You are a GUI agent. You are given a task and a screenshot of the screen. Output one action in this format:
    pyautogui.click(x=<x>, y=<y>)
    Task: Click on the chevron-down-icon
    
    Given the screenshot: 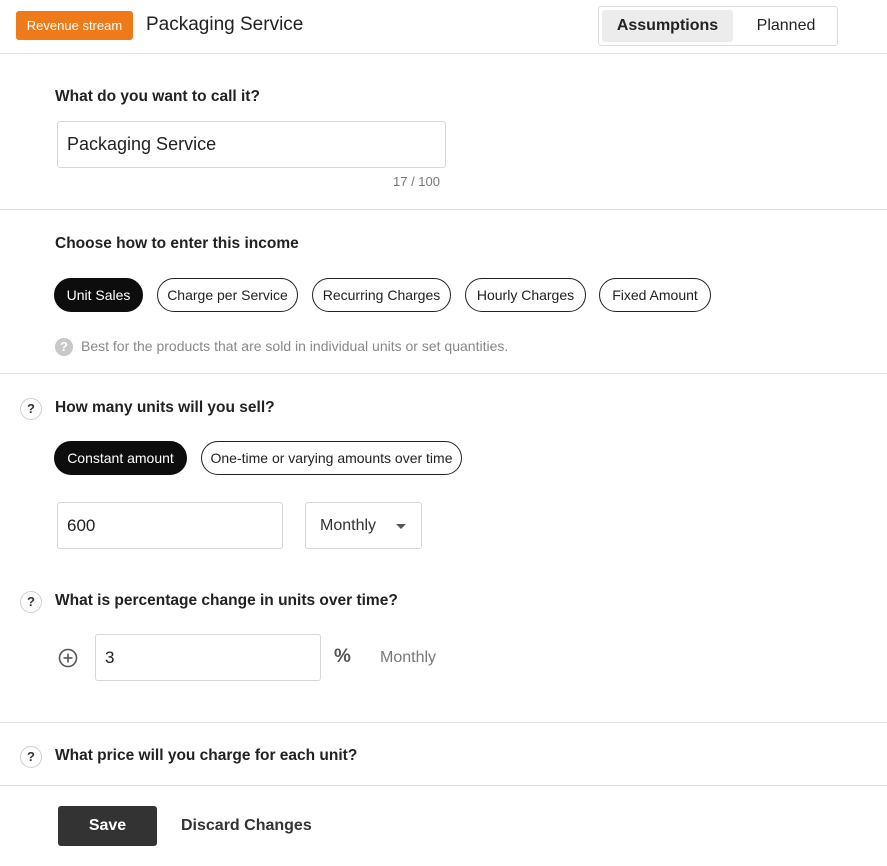 What is the action you would take?
    pyautogui.click(x=401, y=526)
    